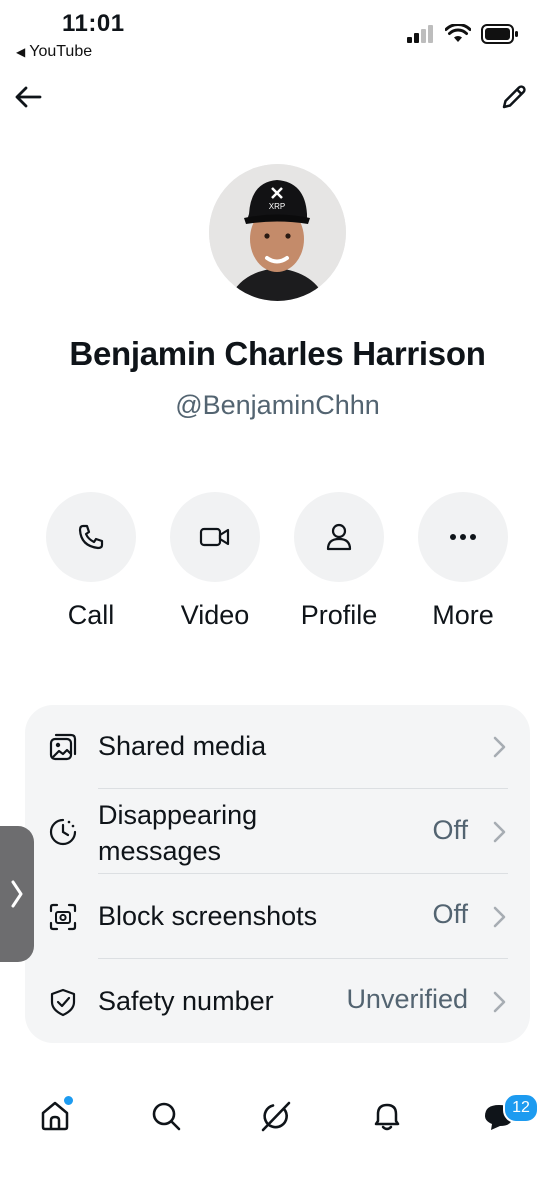 Image resolution: width=555 pixels, height=1200 pixels. What do you see at coordinates (277, 405) in the screenshot?
I see `profile-handle: @BenjaminChhn` at bounding box center [277, 405].